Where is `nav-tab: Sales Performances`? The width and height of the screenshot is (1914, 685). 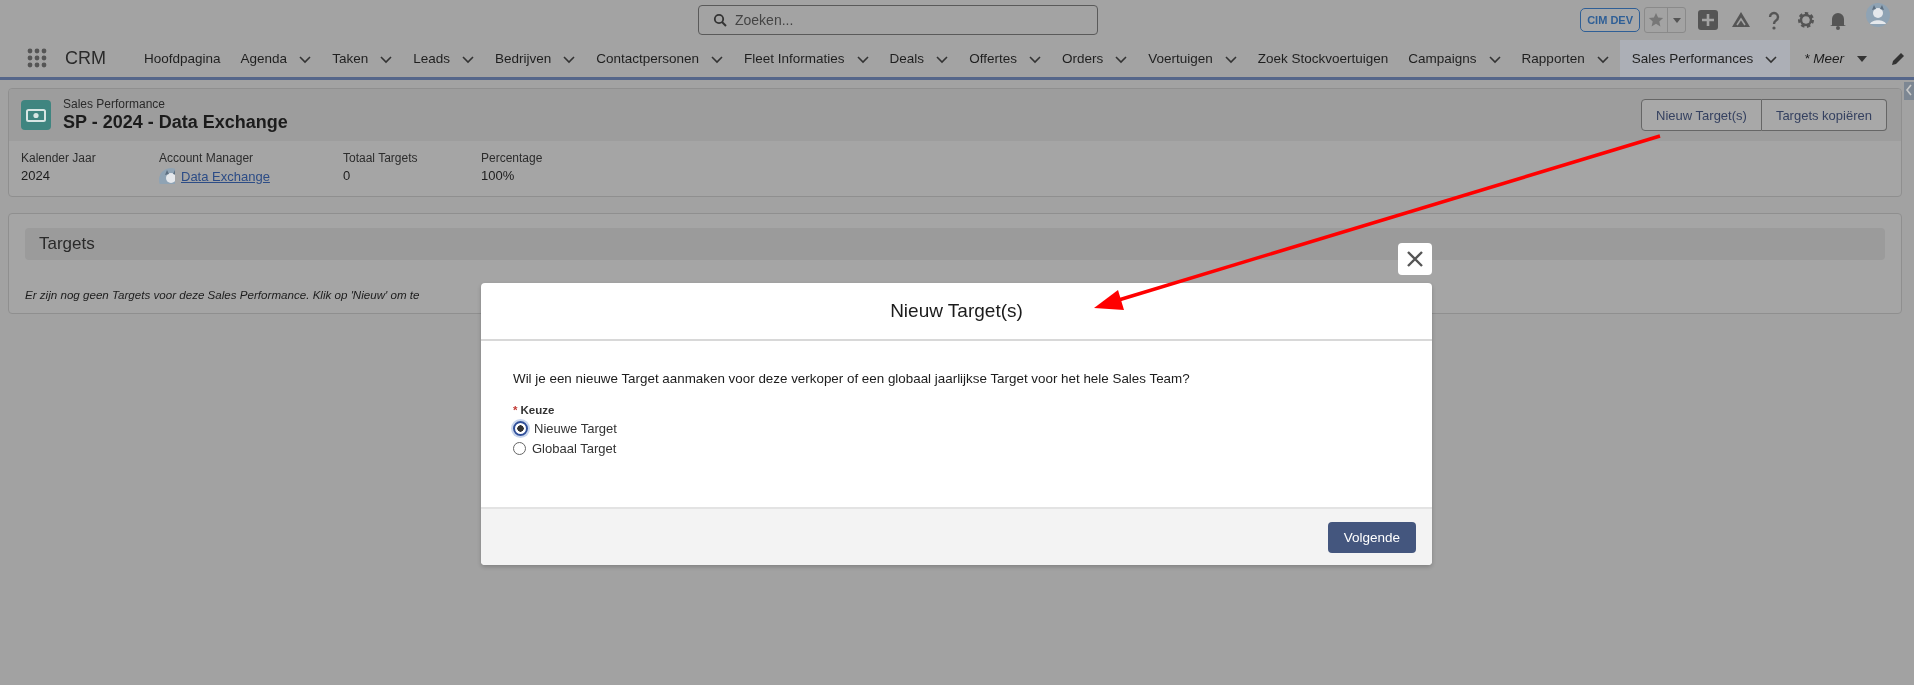 nav-tab: Sales Performances is located at coordinates (1705, 58).